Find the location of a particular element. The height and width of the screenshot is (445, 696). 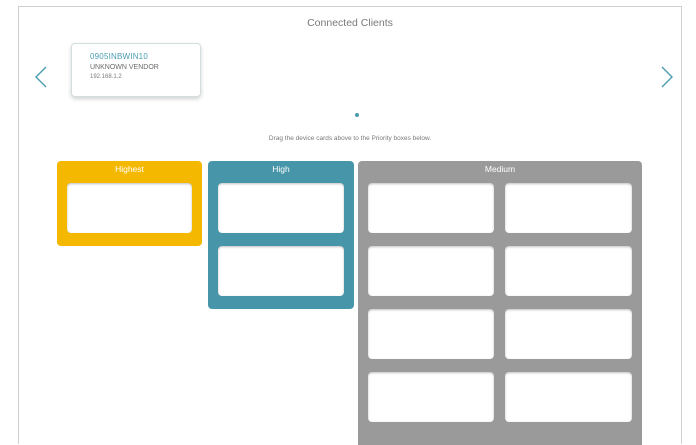

page-indicator-dot is located at coordinates (357, 115).